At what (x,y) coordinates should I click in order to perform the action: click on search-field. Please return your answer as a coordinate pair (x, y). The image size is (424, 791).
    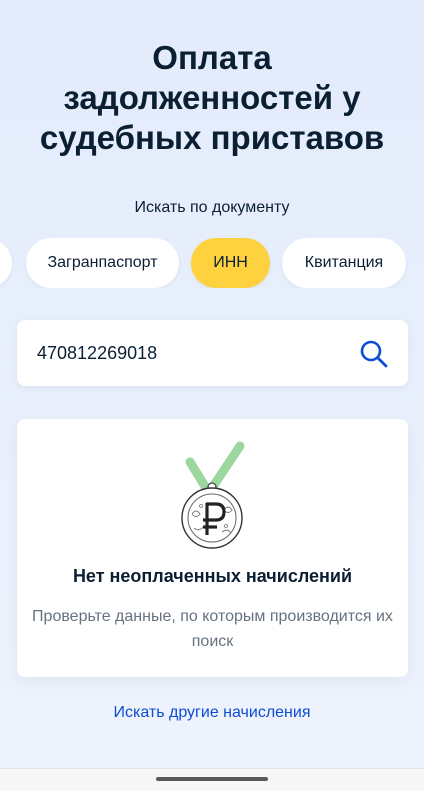
    Looking at the image, I should click on (212, 353).